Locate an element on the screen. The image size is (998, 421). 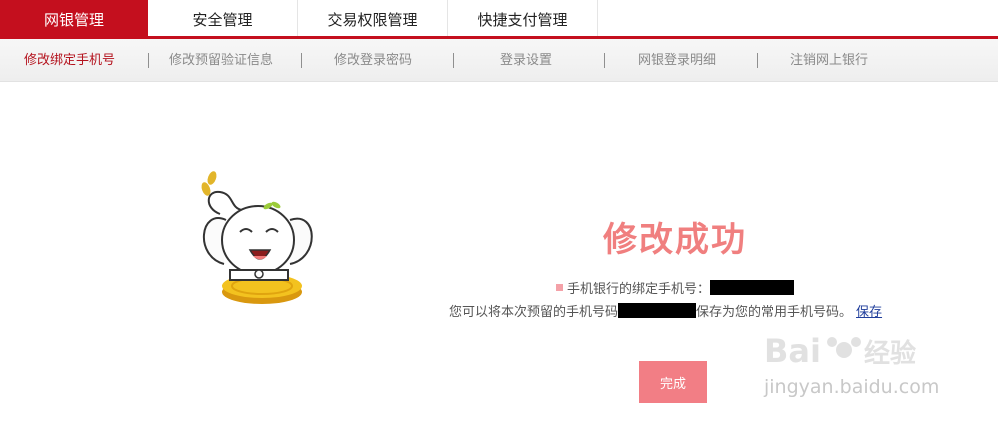
watermark-url: jingyan.baidu.com is located at coordinates (852, 387).